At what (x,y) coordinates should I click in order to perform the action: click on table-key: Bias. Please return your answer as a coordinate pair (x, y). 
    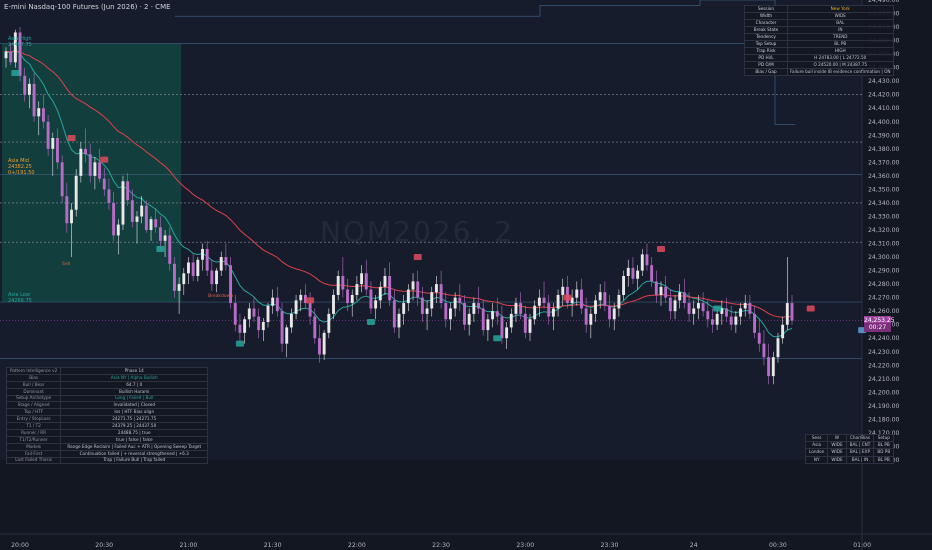
    Looking at the image, I should click on (33, 377).